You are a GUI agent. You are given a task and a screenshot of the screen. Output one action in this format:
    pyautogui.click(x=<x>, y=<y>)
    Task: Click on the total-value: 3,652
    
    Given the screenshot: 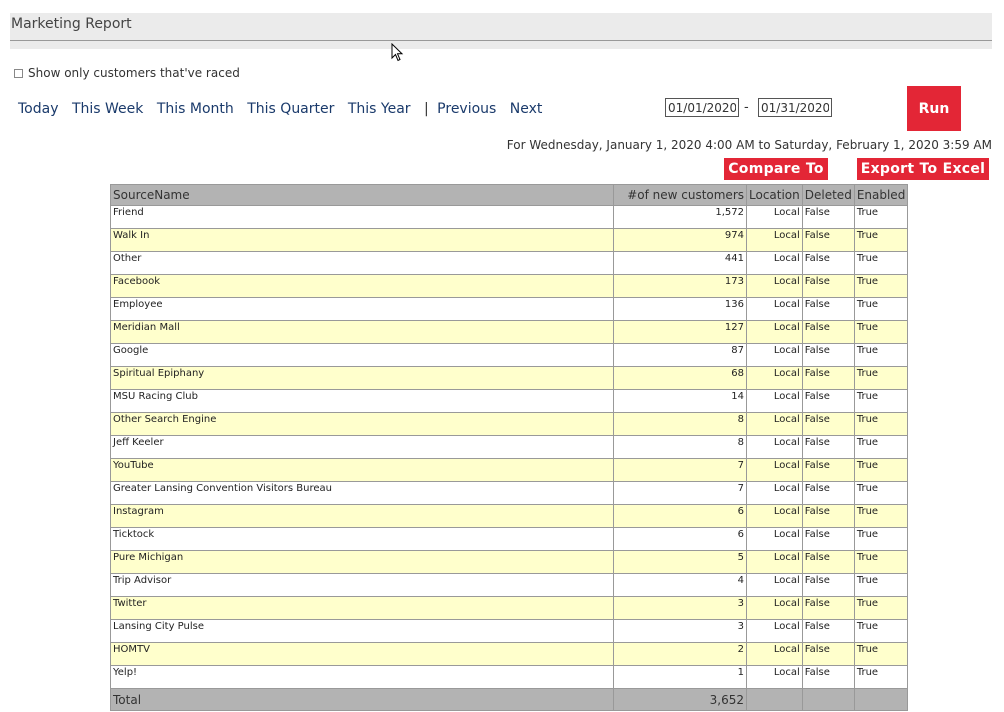 What is the action you would take?
    pyautogui.click(x=680, y=699)
    